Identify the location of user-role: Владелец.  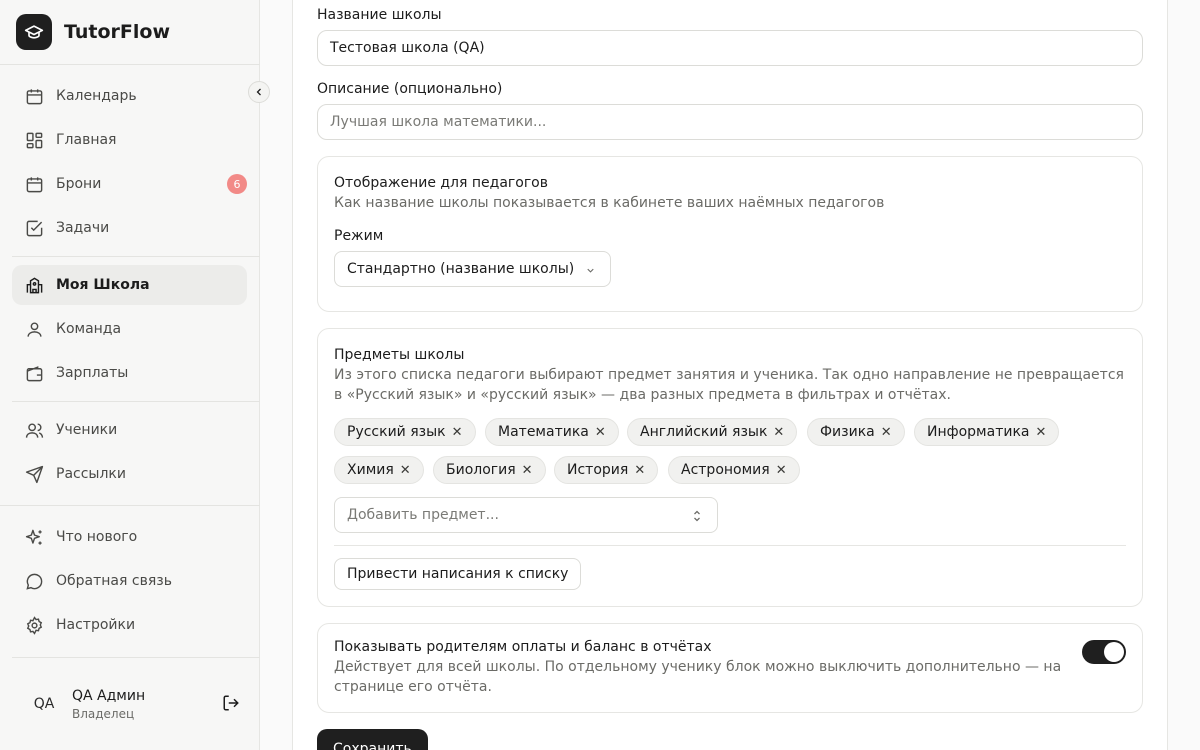
(103, 713).